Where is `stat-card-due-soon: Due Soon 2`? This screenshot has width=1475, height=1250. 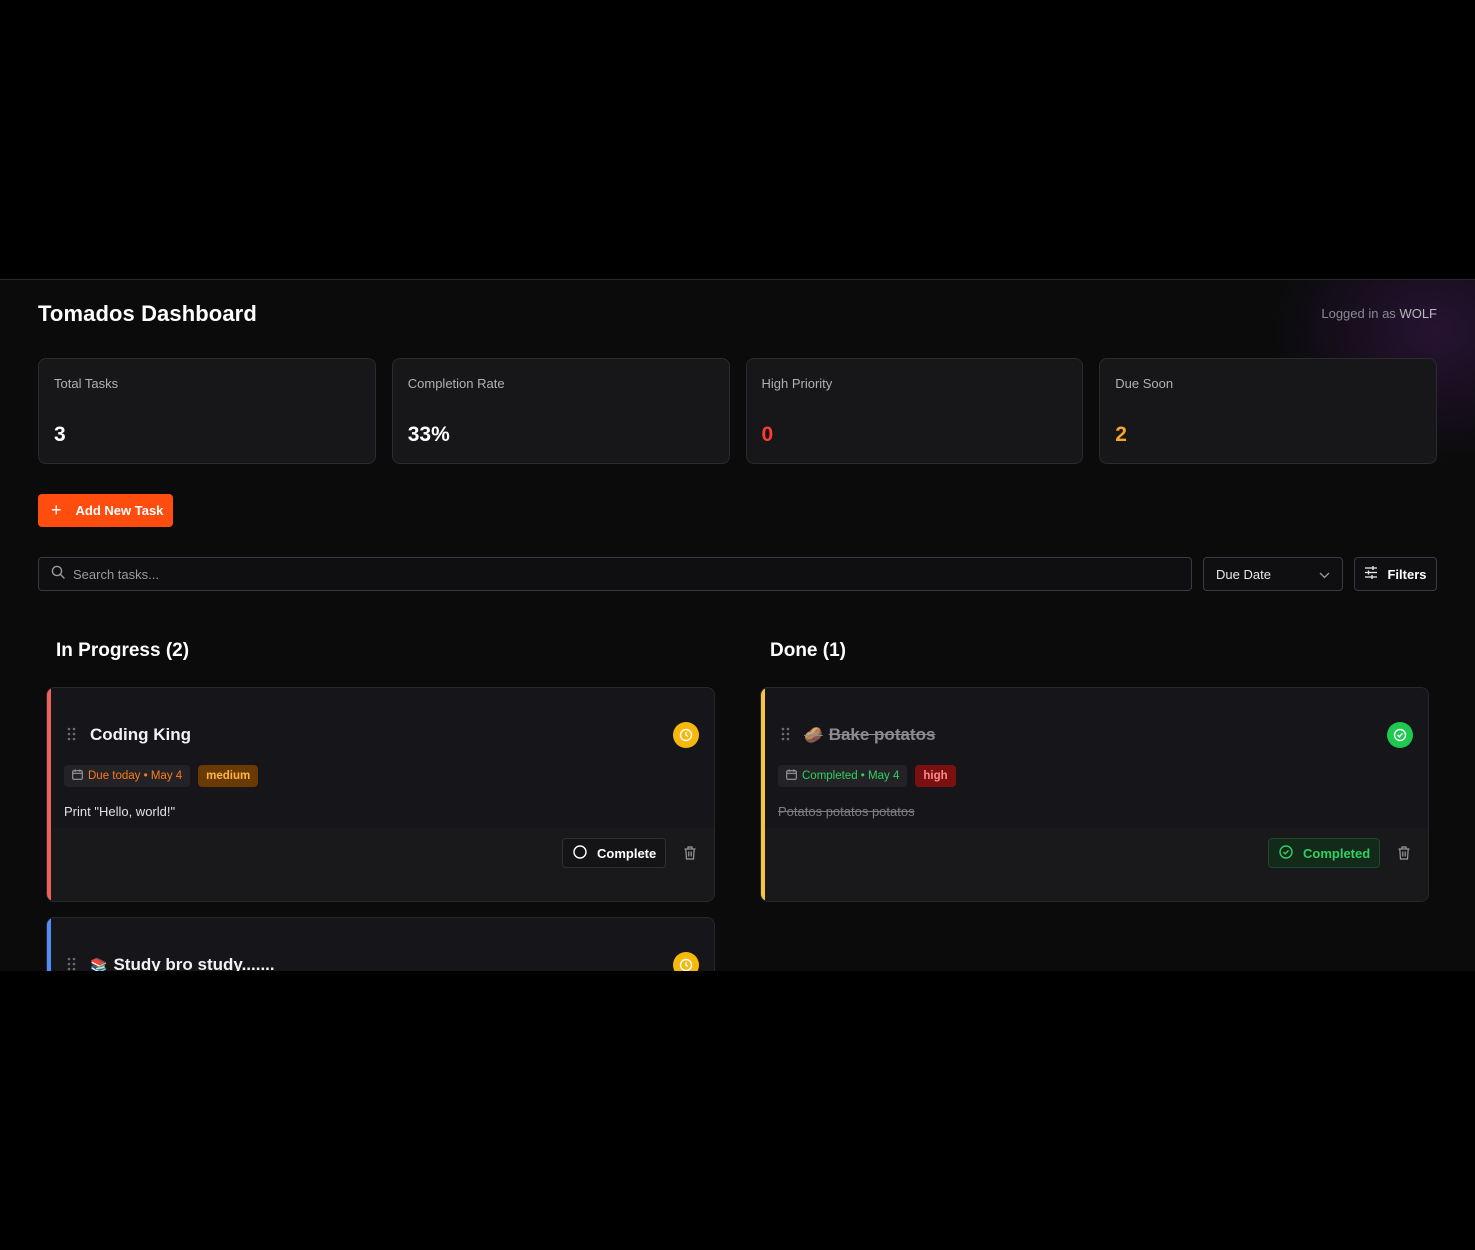
stat-card-due-soon: Due Soon 2 is located at coordinates (1268, 411).